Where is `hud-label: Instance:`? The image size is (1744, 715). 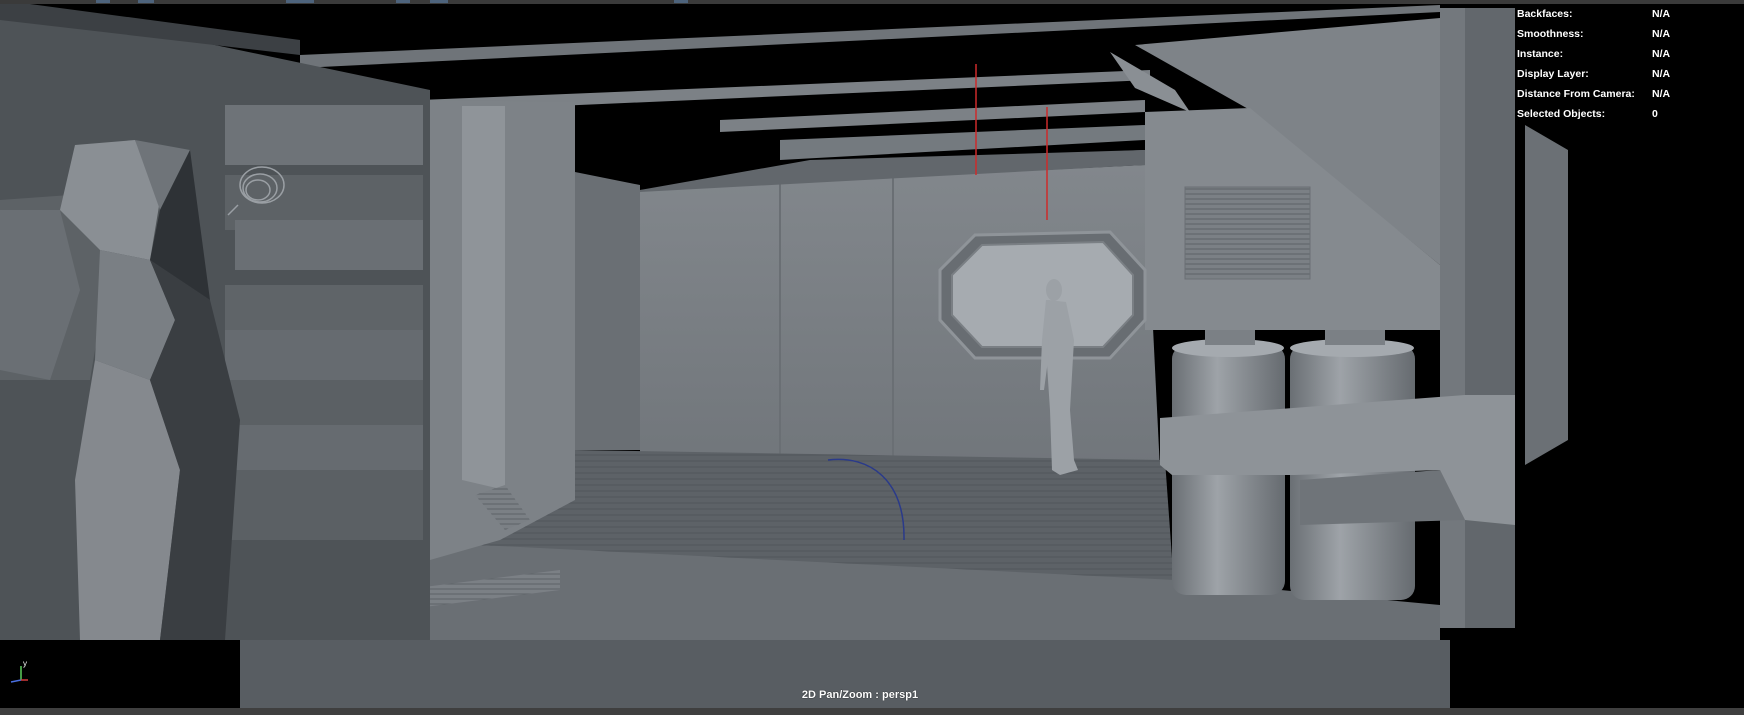 hud-label: Instance: is located at coordinates (1540, 54).